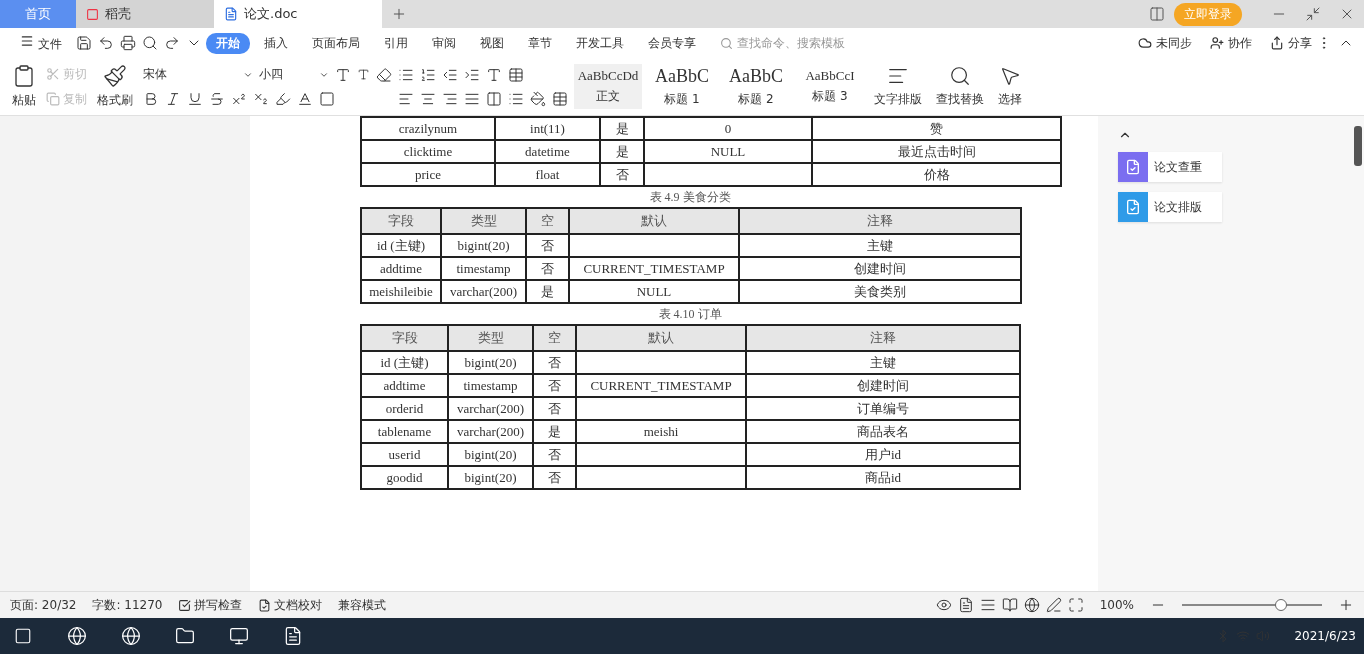 This screenshot has width=1364, height=654. What do you see at coordinates (538, 98) in the screenshot?
I see `shading-icon` at bounding box center [538, 98].